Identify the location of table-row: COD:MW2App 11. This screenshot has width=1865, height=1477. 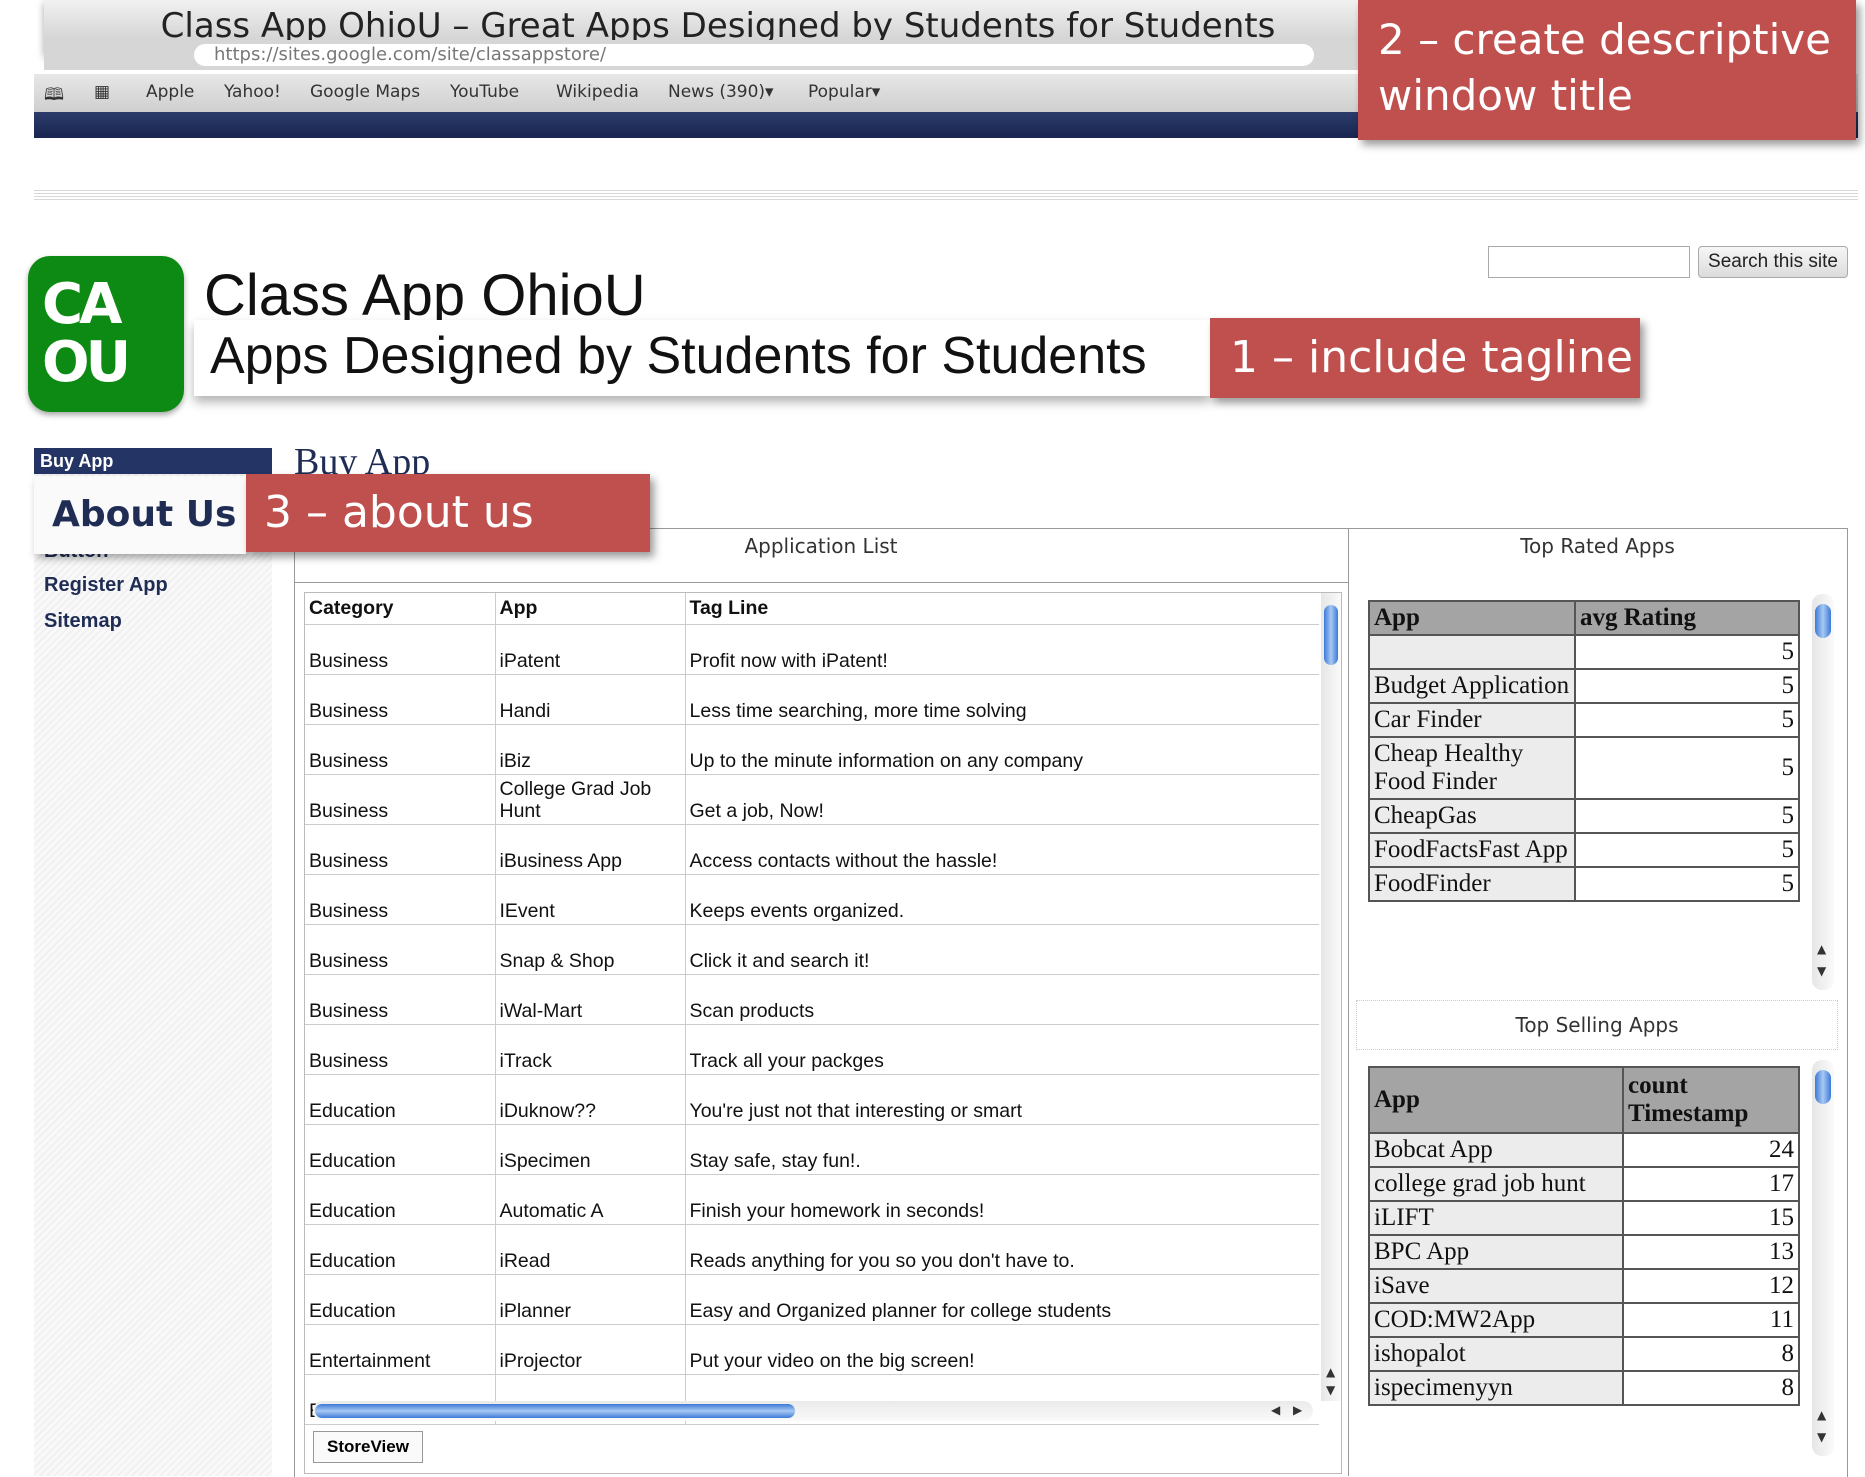
(1584, 1320).